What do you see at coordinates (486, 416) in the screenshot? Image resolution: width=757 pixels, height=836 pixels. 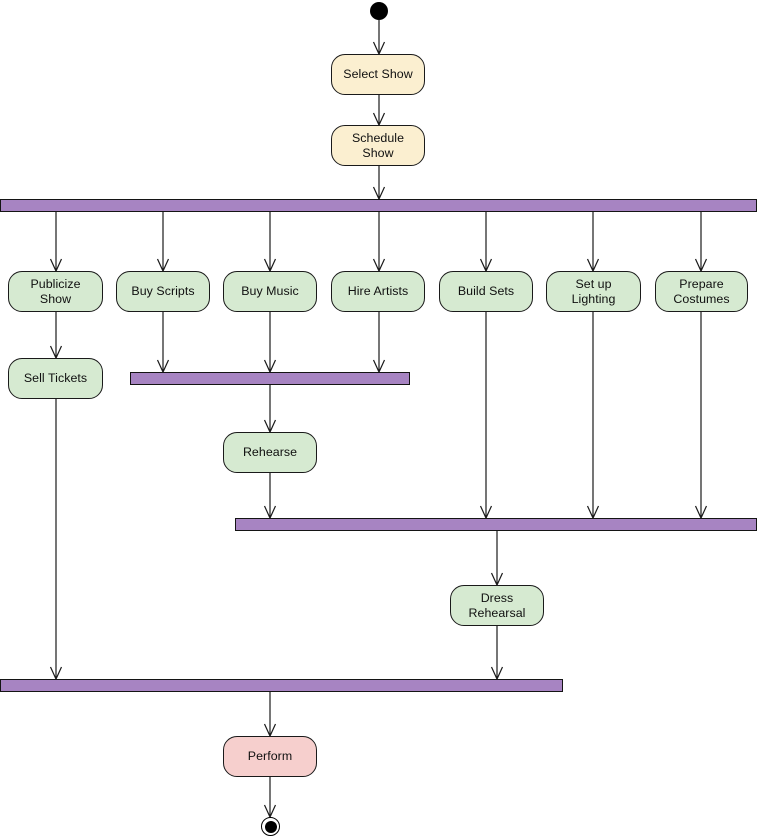 I see `edge-build_sets-to-join_prod` at bounding box center [486, 416].